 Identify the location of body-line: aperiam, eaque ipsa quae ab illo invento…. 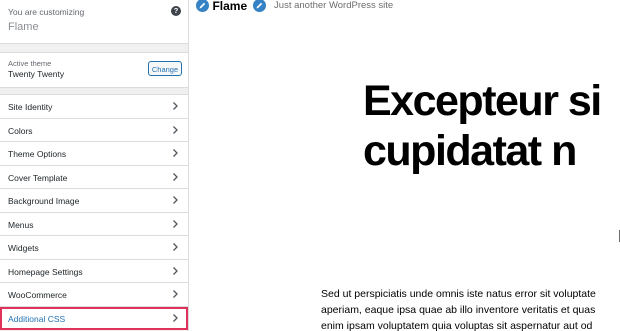
(458, 310).